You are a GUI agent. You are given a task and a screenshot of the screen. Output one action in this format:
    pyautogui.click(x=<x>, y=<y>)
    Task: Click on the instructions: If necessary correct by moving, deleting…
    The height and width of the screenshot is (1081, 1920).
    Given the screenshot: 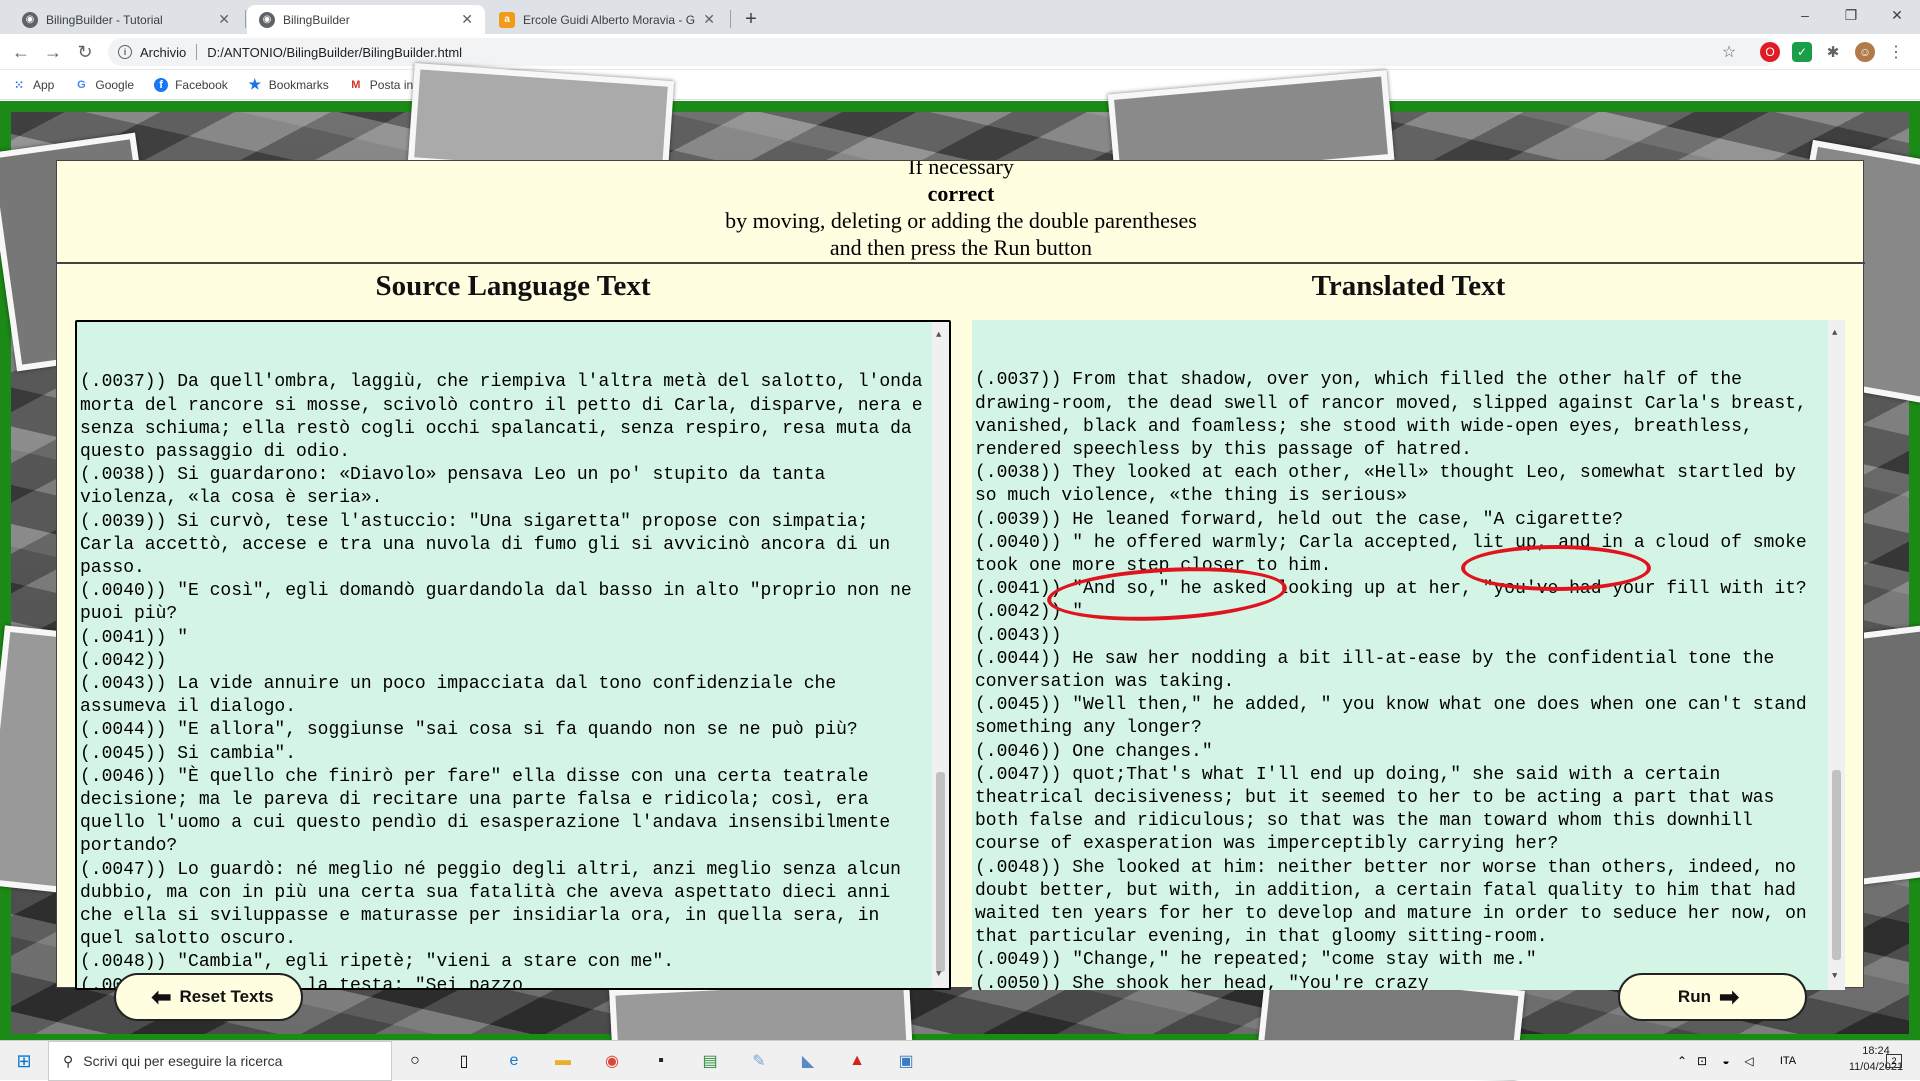 What is the action you would take?
    pyautogui.click(x=961, y=212)
    